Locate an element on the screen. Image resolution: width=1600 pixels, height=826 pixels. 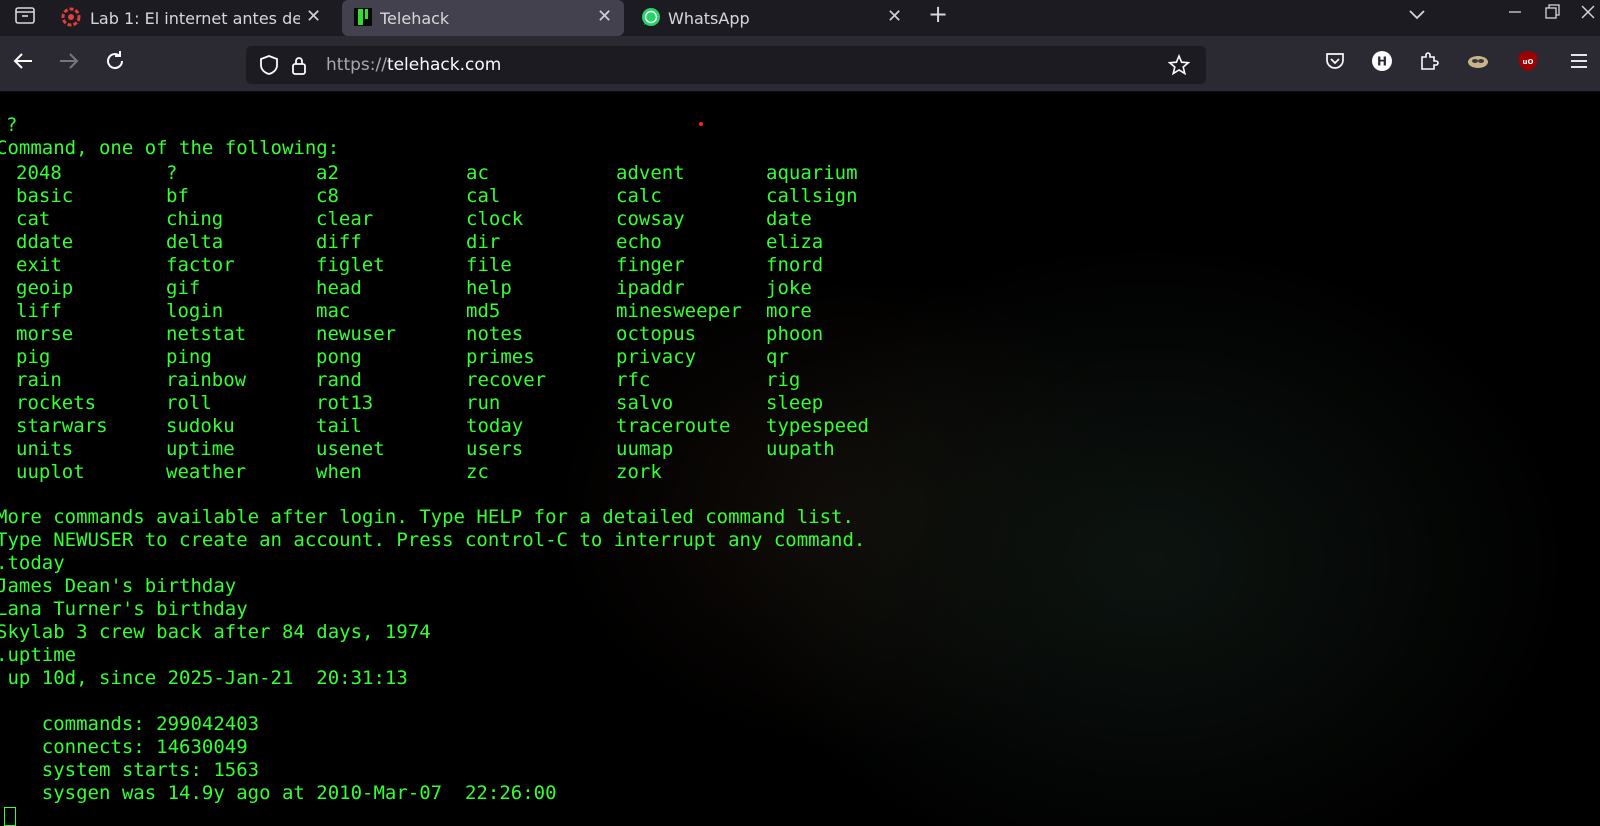
command-name: cal is located at coordinates (483, 196).